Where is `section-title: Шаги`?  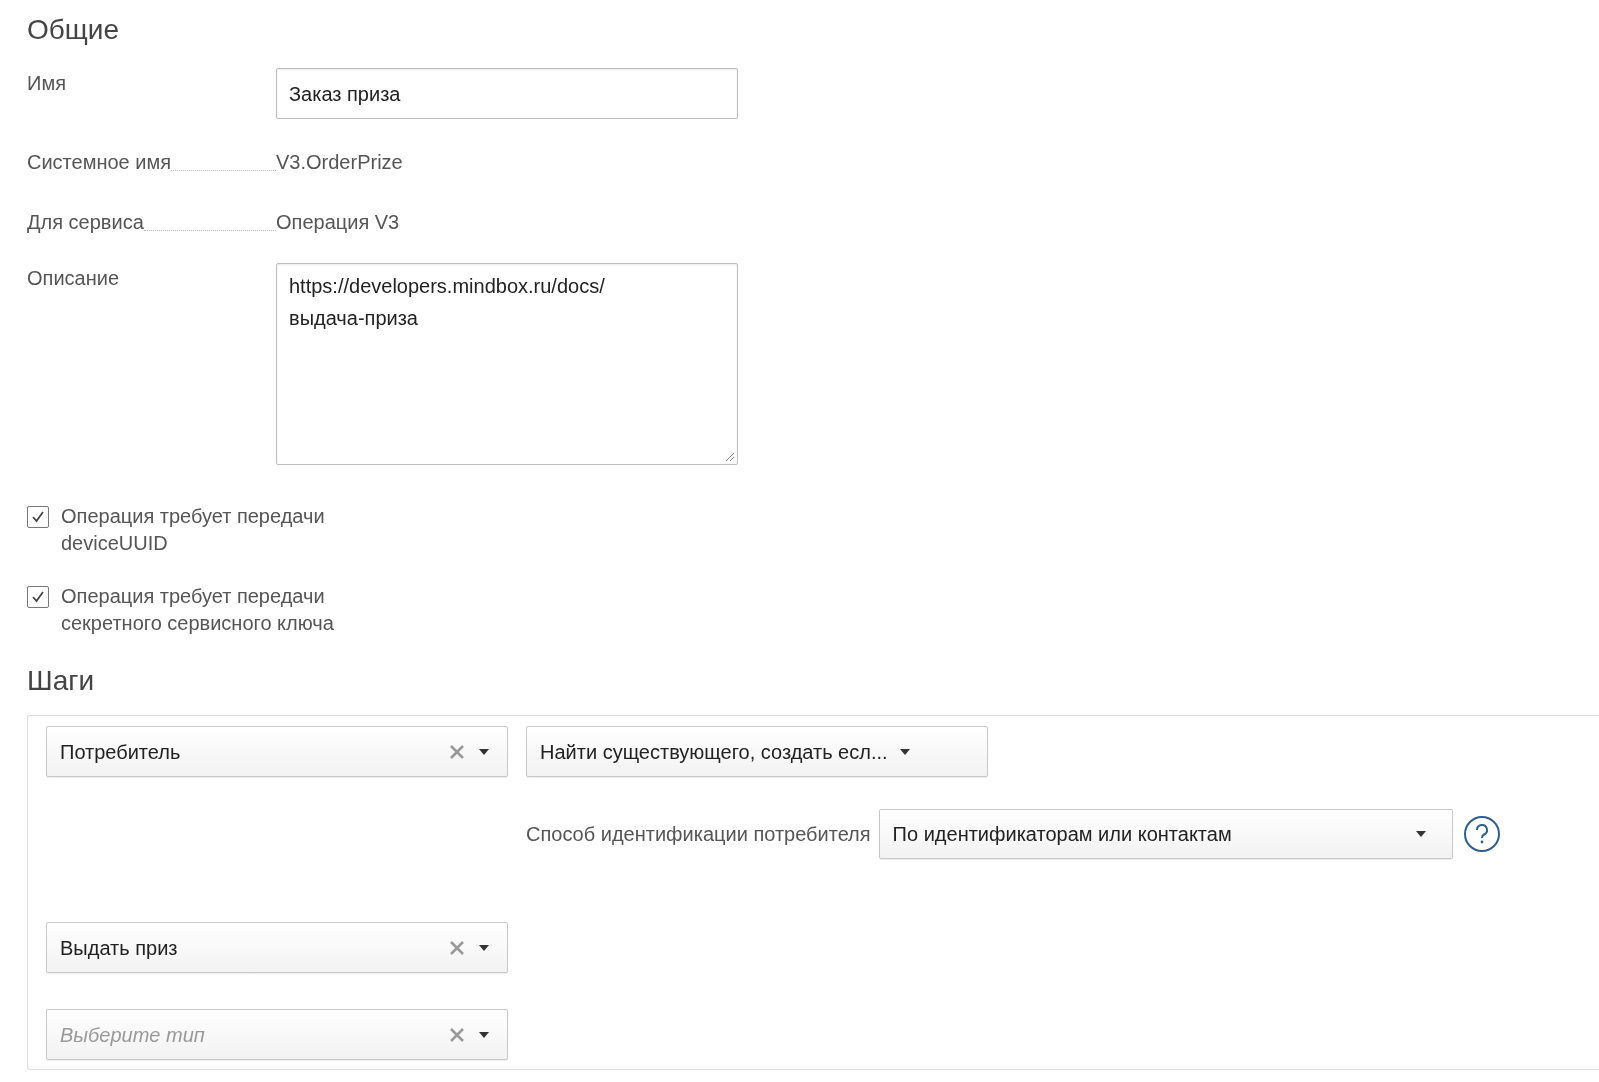
section-title: Шаги is located at coordinates (61, 681).